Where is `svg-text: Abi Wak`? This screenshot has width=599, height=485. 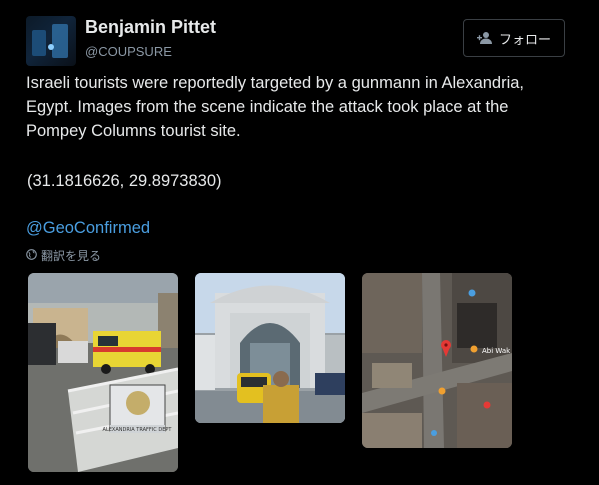
svg-text: Abi Wak is located at coordinates (496, 351).